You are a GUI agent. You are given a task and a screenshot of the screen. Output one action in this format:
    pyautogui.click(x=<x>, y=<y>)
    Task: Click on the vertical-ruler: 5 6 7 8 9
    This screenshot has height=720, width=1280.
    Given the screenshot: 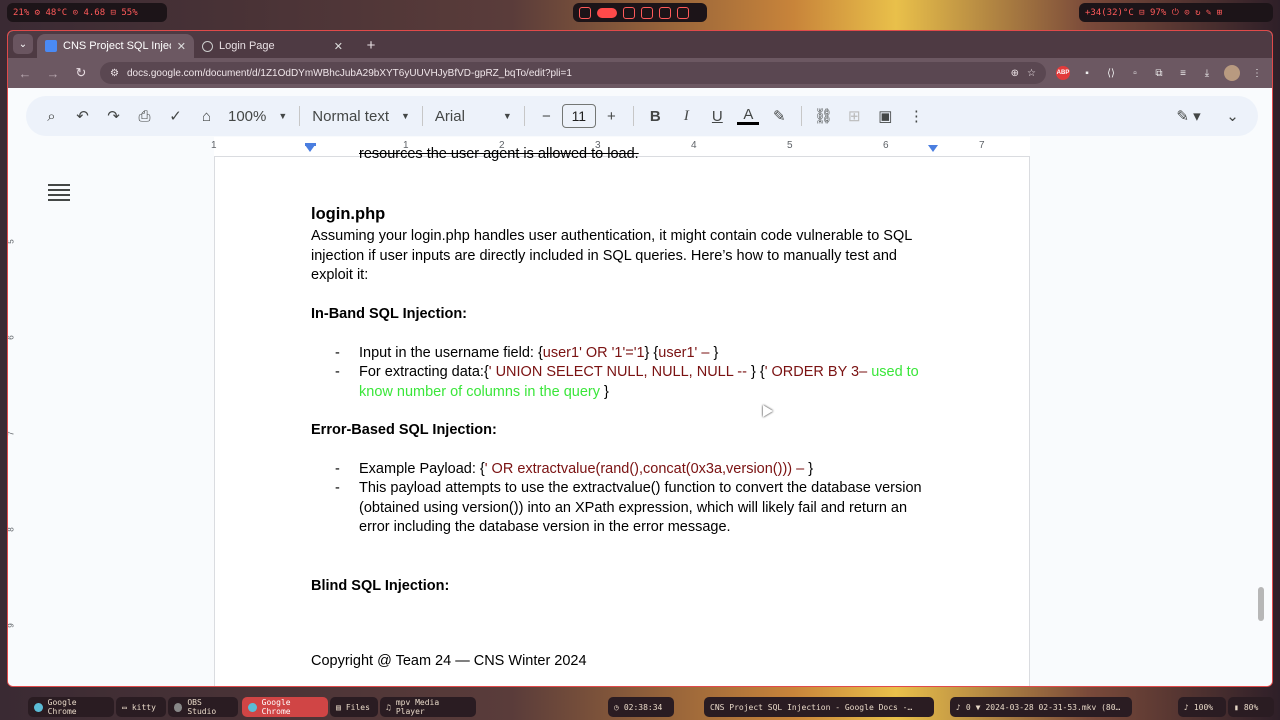 What is the action you would take?
    pyautogui.click(x=14, y=421)
    